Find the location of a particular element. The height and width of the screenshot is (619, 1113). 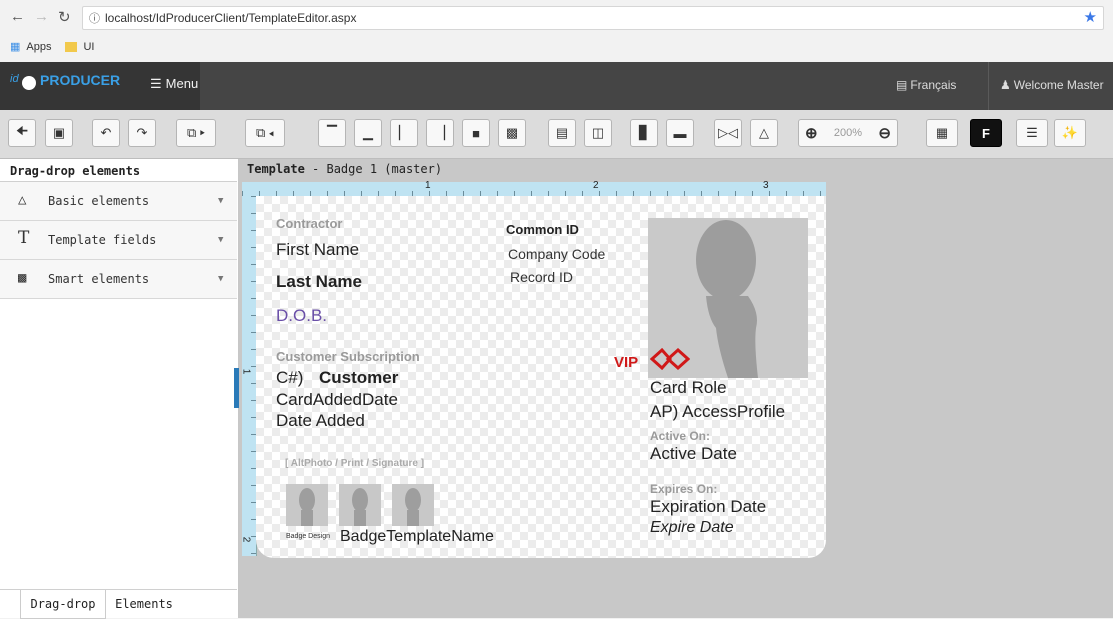

alt-photo-placeholder is located at coordinates (307, 505).